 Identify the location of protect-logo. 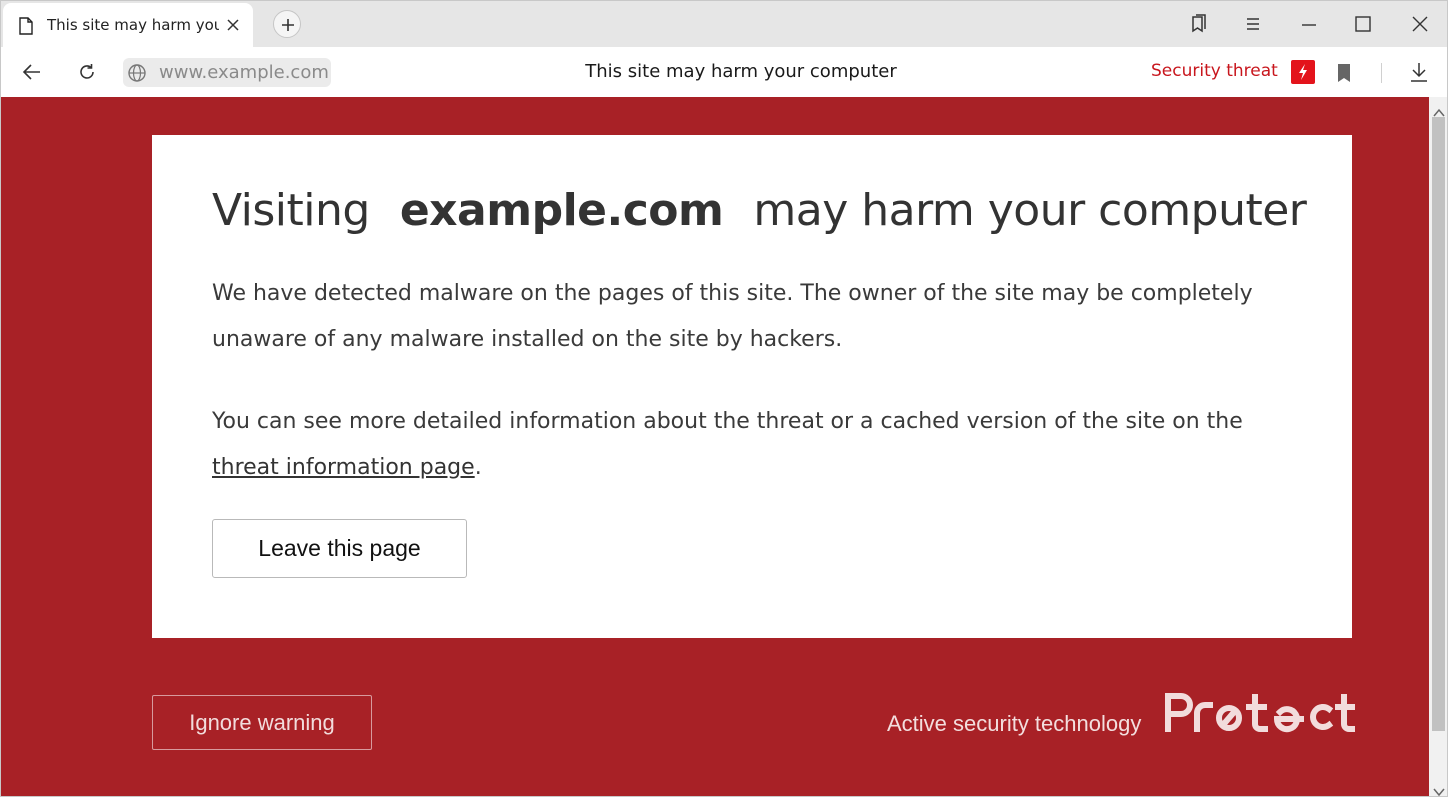
(1259, 712).